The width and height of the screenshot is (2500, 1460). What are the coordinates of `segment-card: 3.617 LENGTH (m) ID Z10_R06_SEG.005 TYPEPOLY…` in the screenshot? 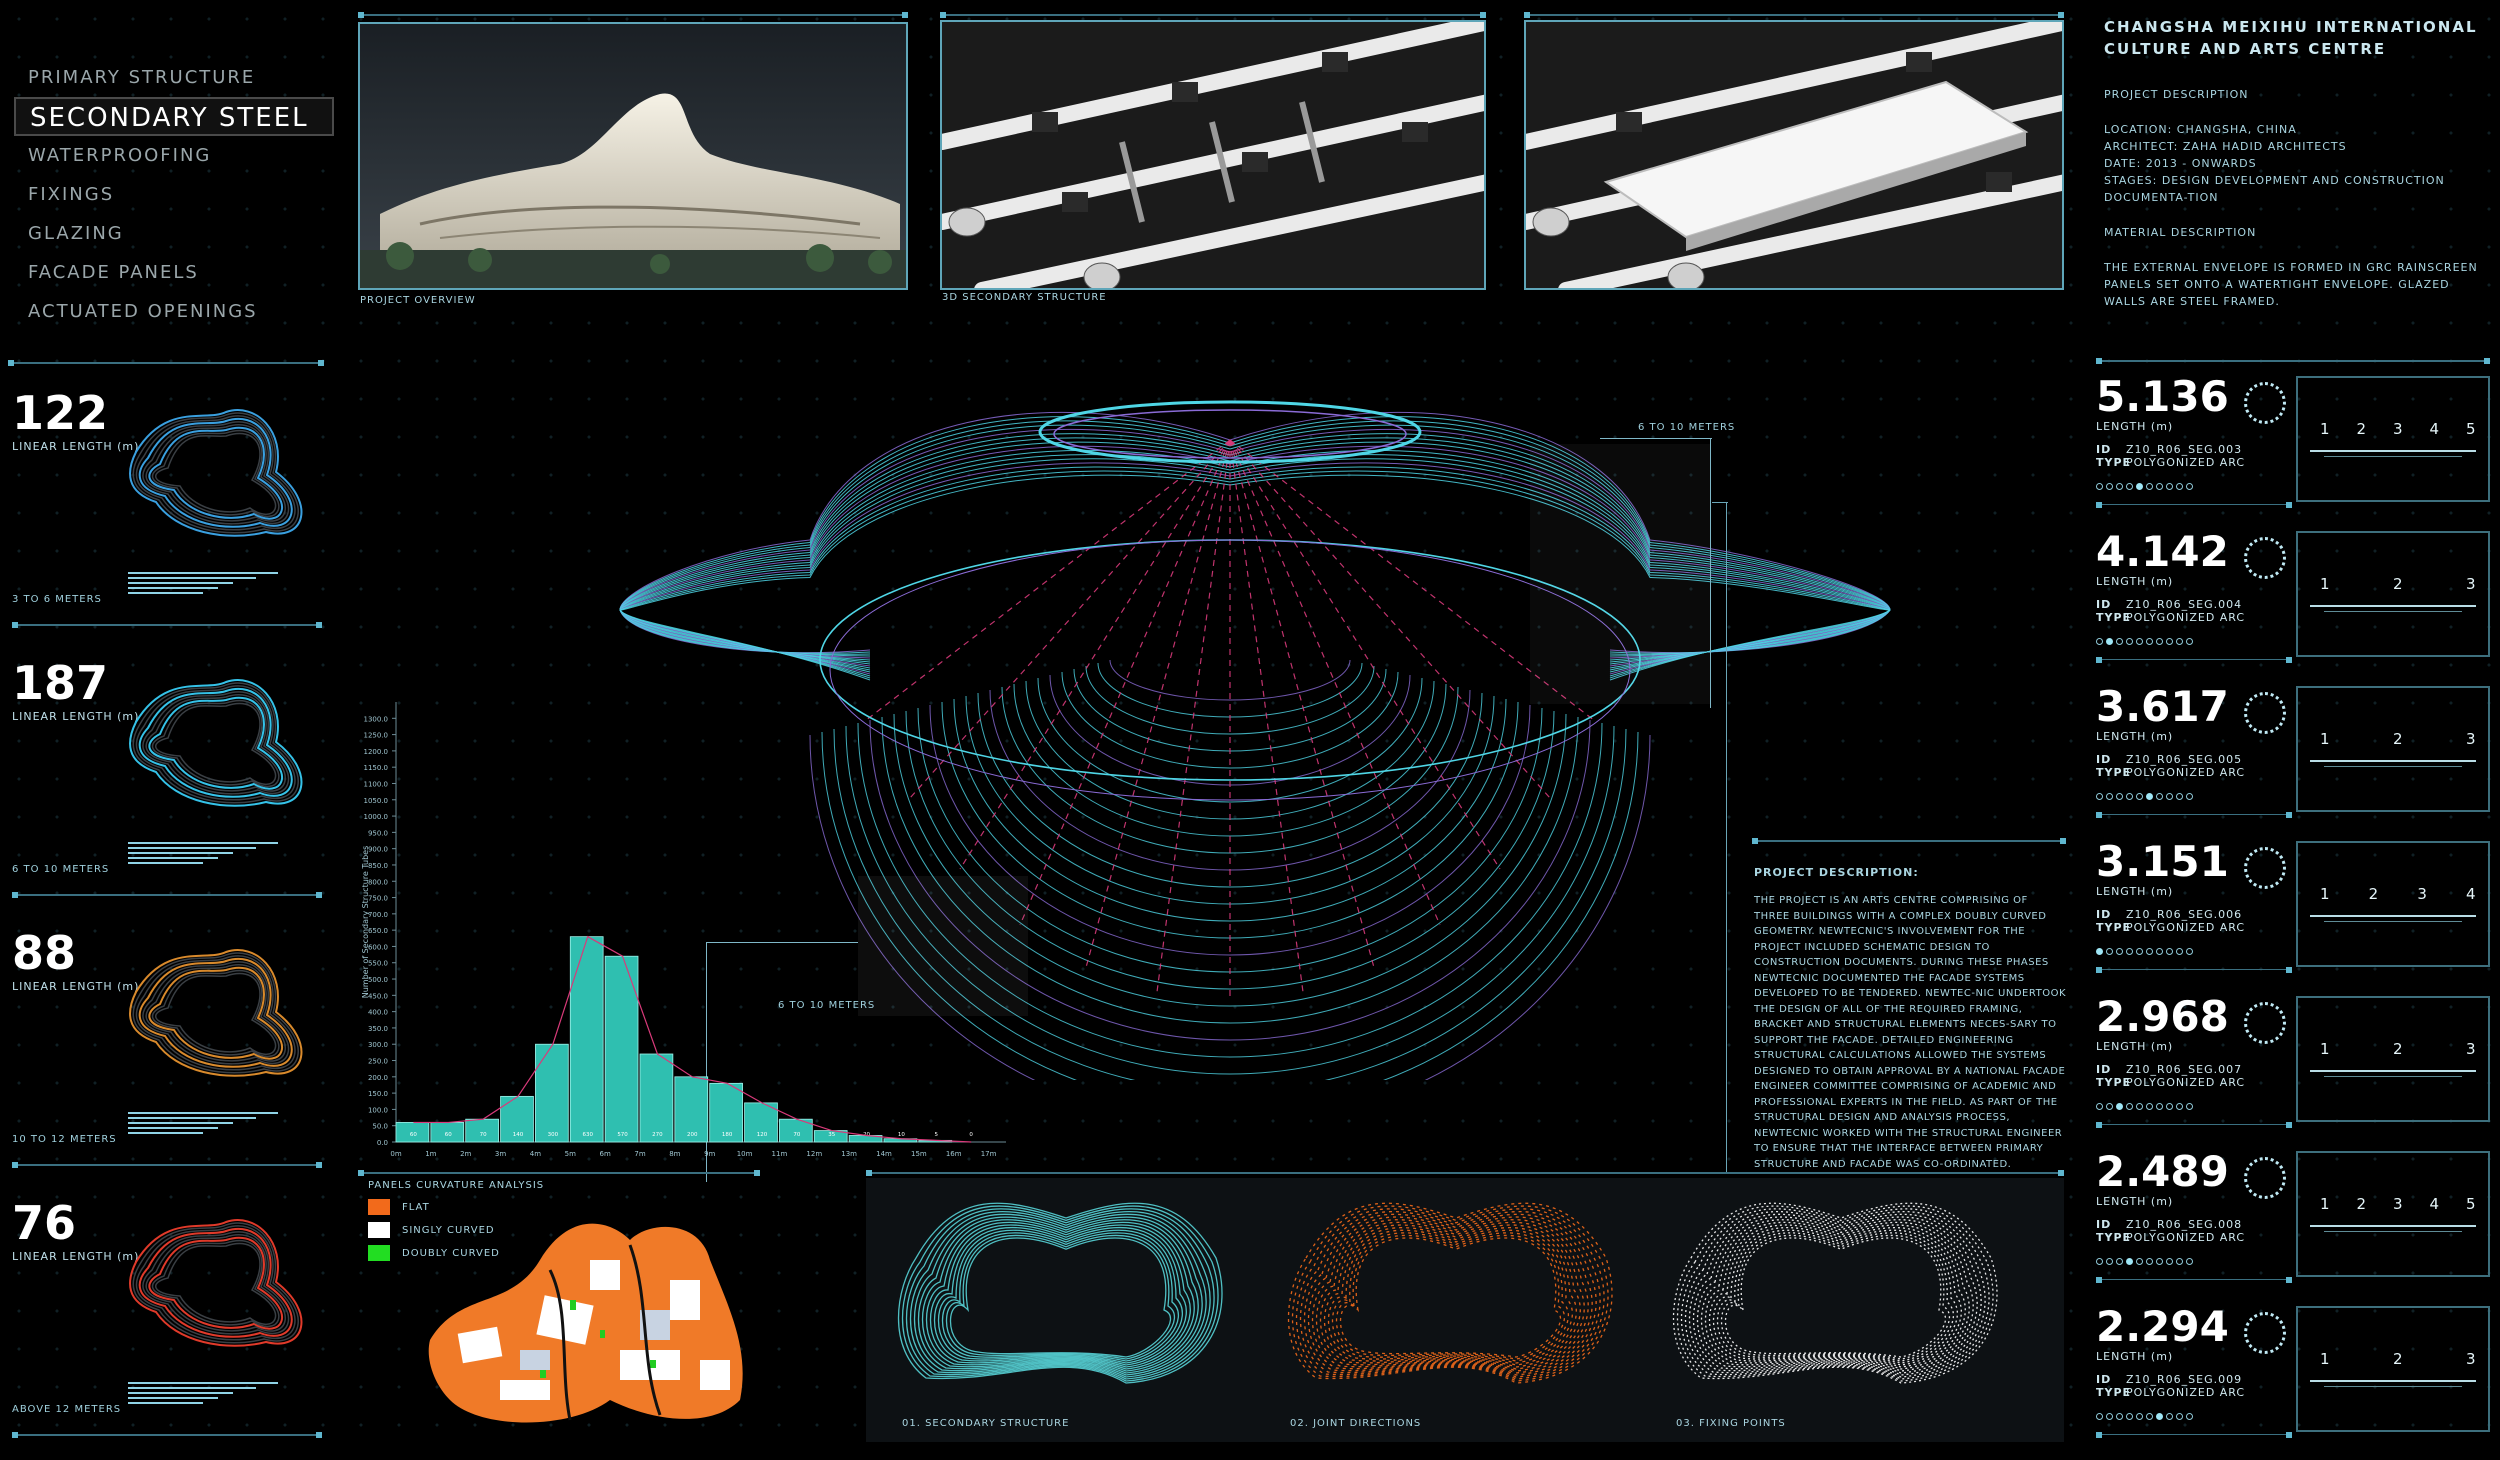 It's located at (2194, 752).